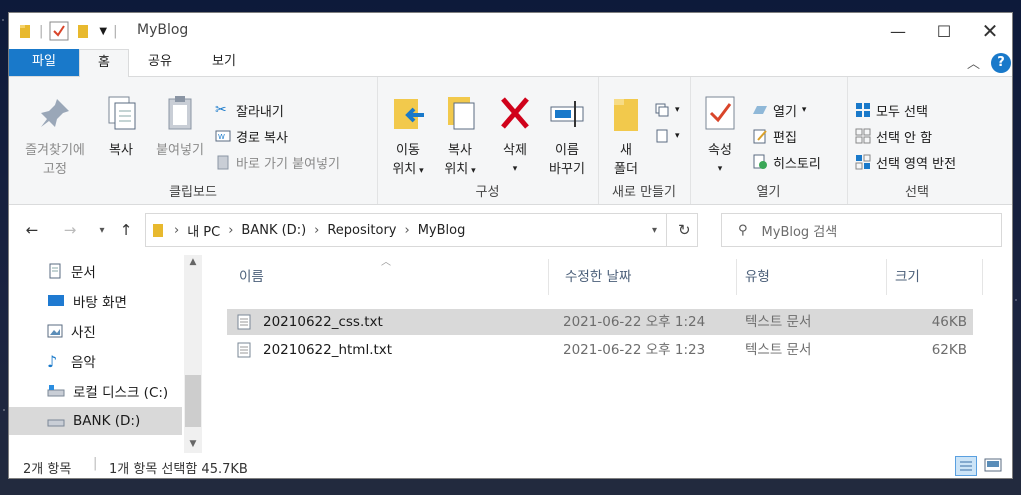 The width and height of the screenshot is (1021, 495). What do you see at coordinates (567, 114) in the screenshot?
I see `rename-icon` at bounding box center [567, 114].